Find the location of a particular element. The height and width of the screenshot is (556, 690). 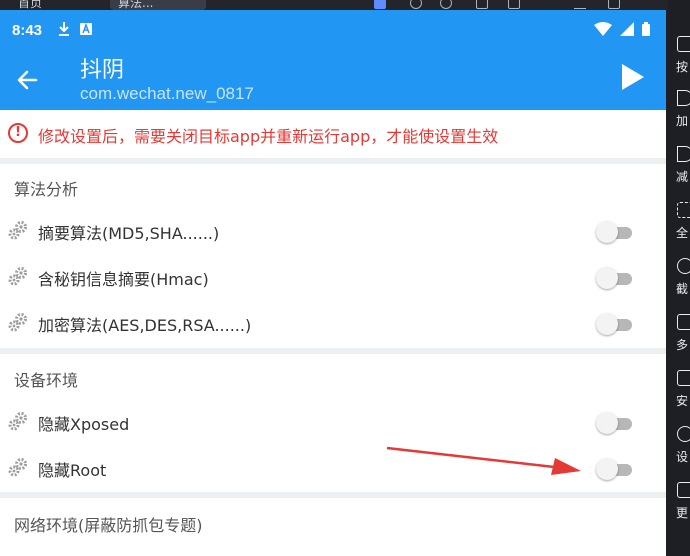

toolbar-volume-down: 减 is located at coordinates (679, 168).